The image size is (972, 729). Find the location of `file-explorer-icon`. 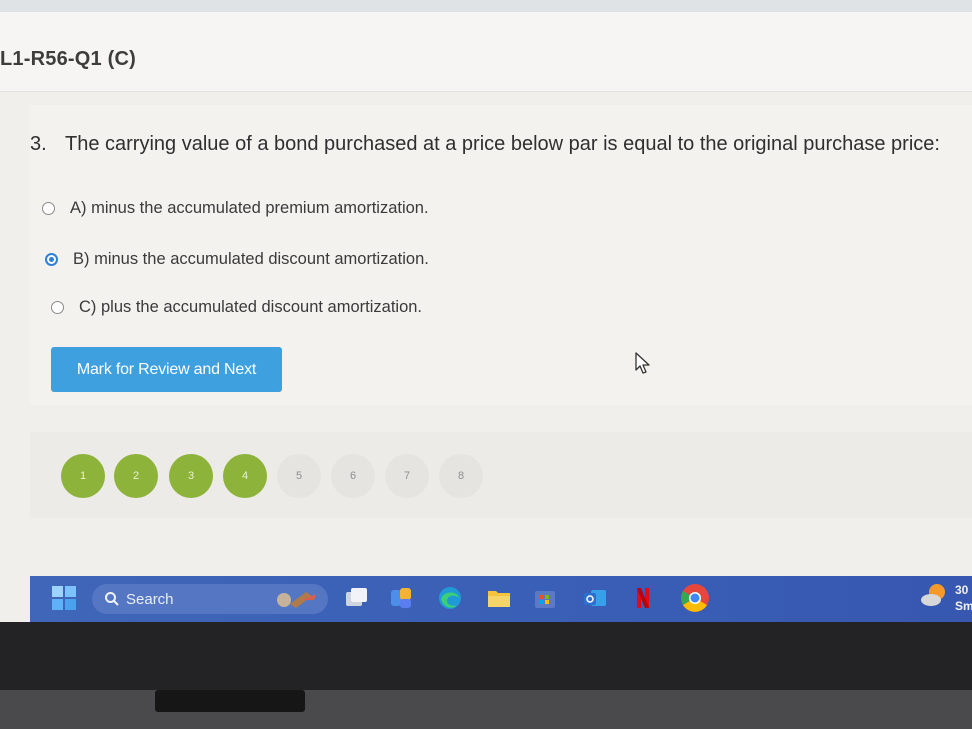

file-explorer-icon is located at coordinates (499, 598).